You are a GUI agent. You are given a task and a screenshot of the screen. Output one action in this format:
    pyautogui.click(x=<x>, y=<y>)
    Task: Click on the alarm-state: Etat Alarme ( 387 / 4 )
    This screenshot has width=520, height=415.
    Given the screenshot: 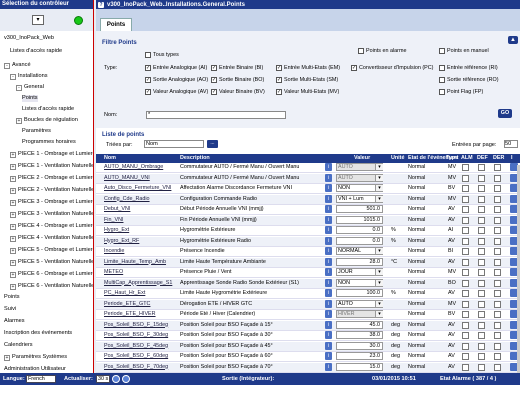 What is the action you would take?
    pyautogui.click(x=468, y=379)
    